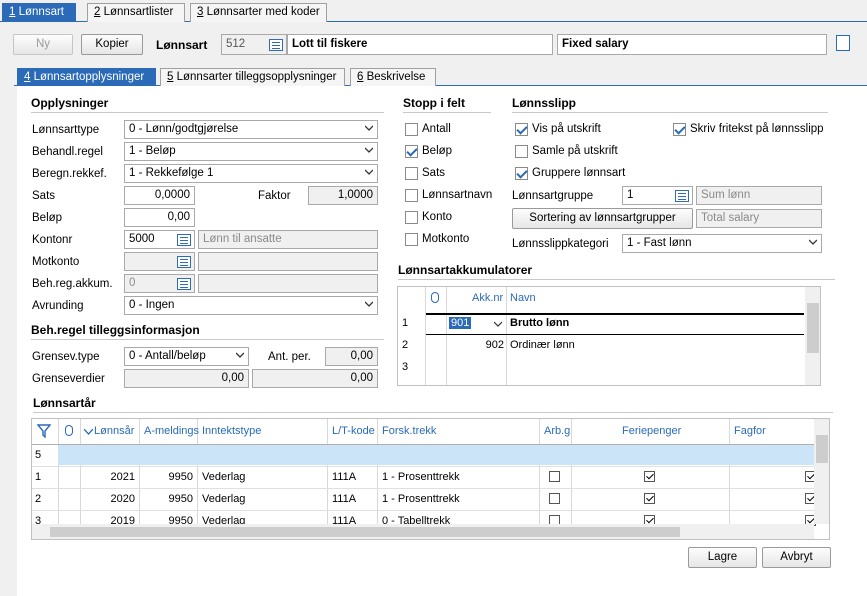  Describe the element at coordinates (360, 77) in the screenshot. I see `tab-key: 6` at that location.